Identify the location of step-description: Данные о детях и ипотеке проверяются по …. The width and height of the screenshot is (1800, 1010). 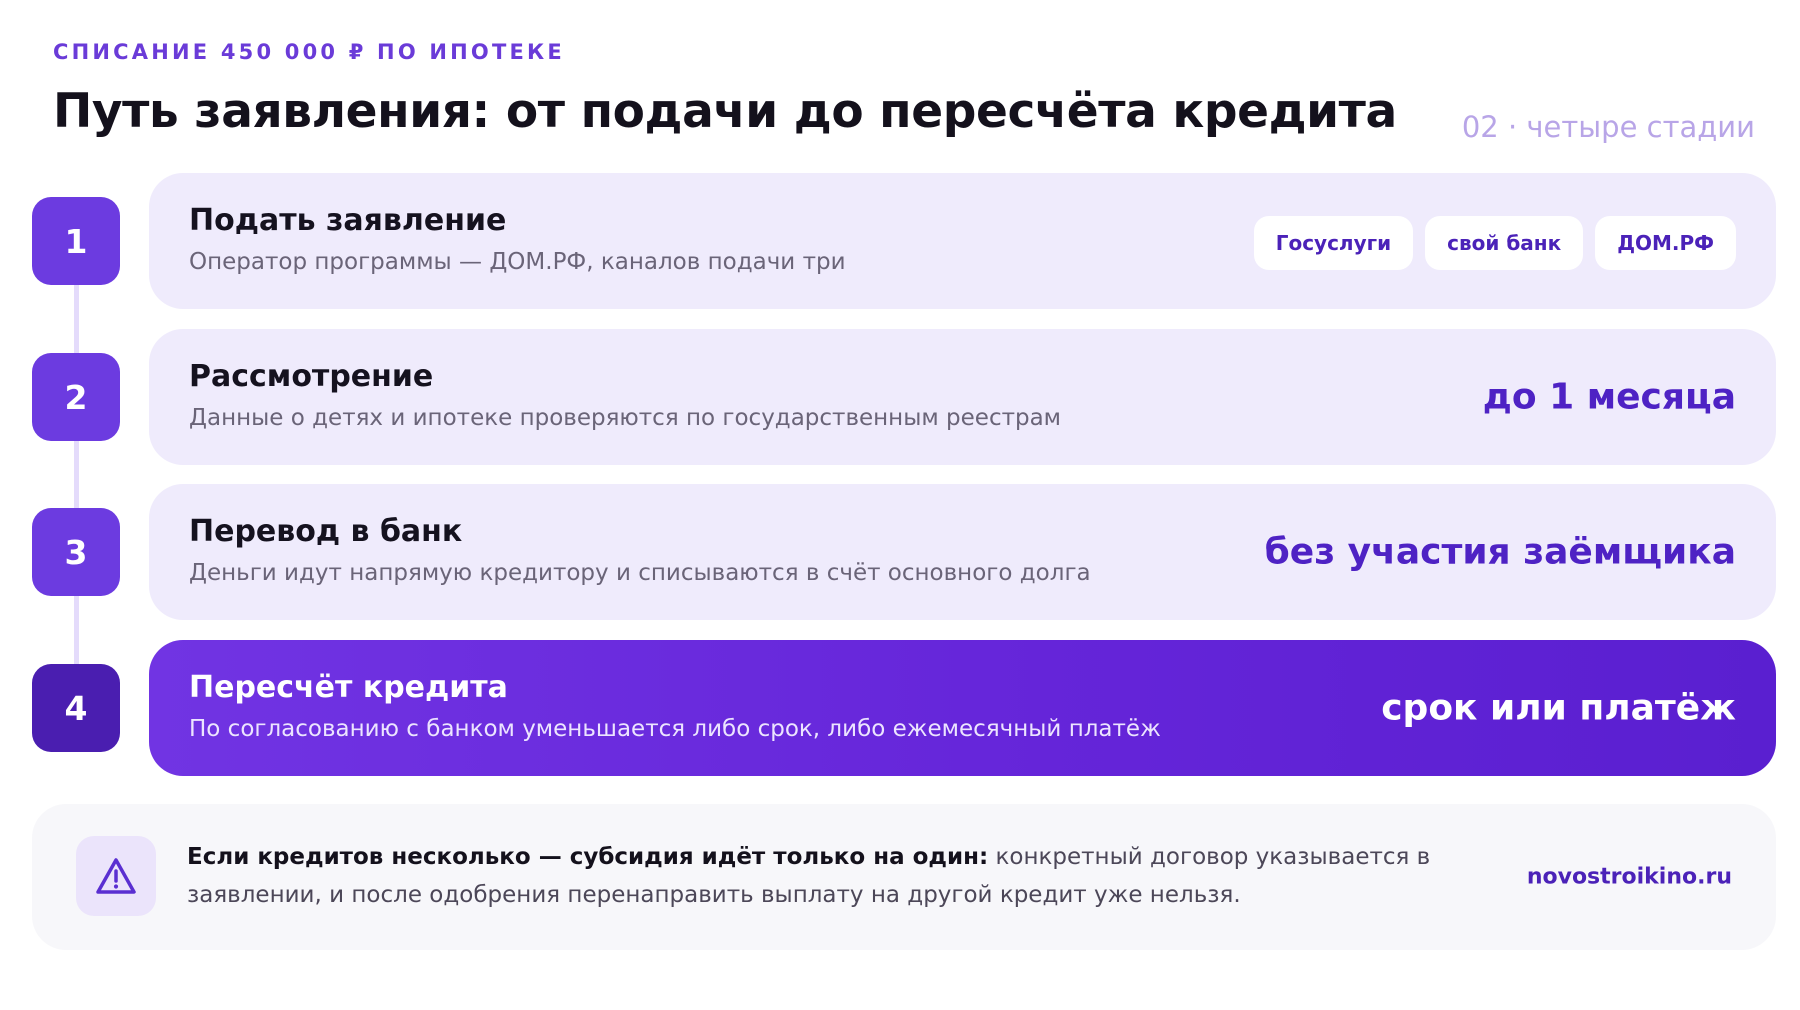
(625, 418).